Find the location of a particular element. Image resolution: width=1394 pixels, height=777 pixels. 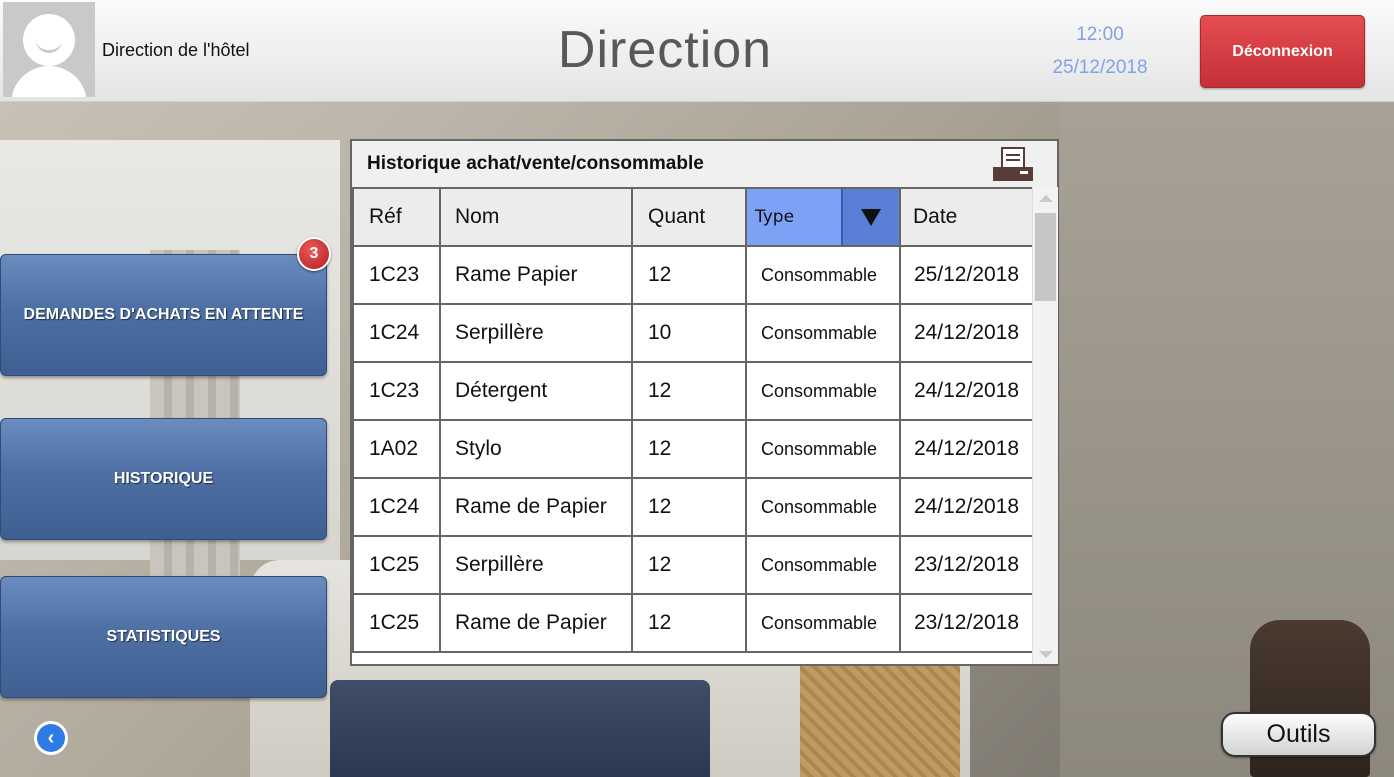

table-row: 1C24 Serpillère 10 Consommable 24/12/2018 is located at coordinates (693, 333).